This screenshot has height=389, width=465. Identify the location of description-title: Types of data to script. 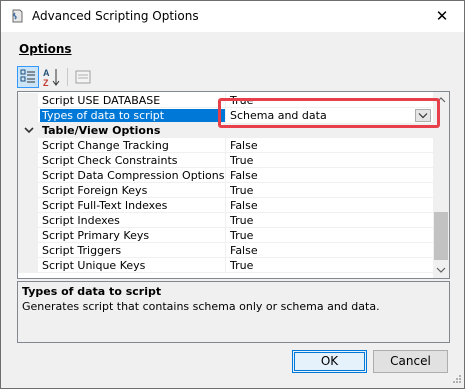
(92, 291).